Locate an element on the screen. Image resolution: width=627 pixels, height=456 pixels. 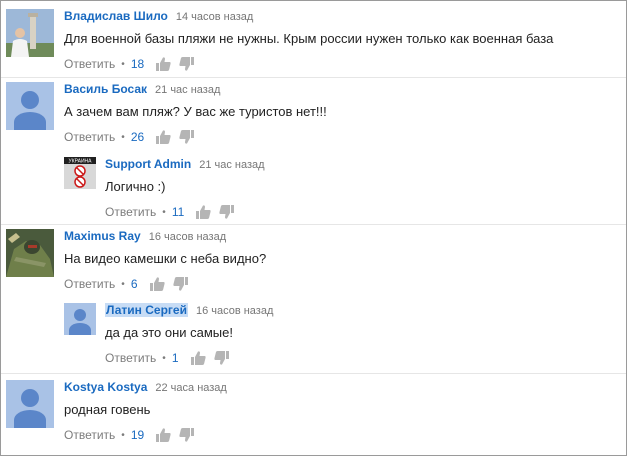
avatar: УКРАИНА is located at coordinates (80, 173).